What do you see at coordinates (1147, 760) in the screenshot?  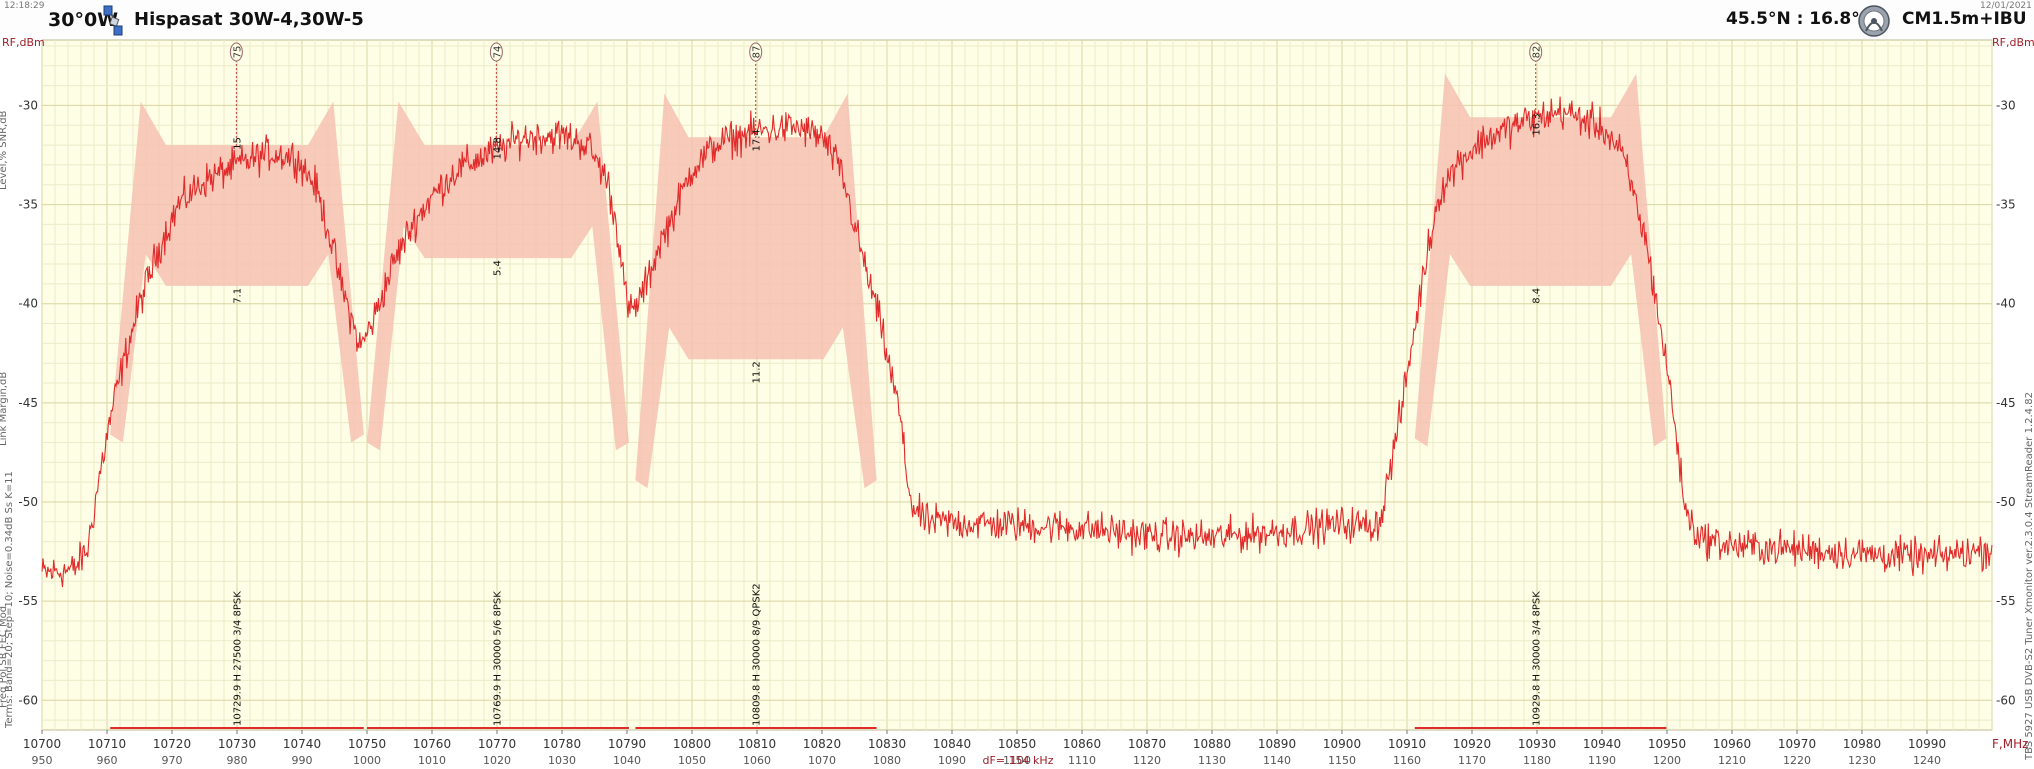 I see `if-tick-label: 1120` at bounding box center [1147, 760].